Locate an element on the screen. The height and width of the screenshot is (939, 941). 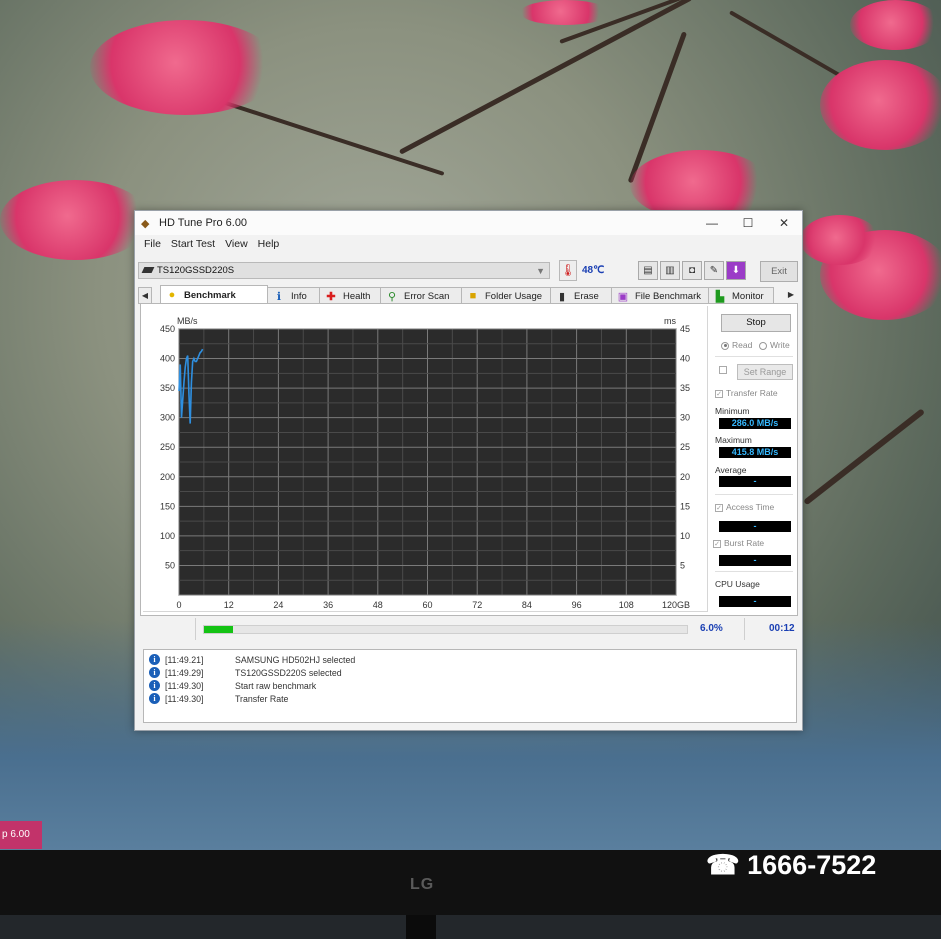
transfer-rate-checkbox: ✓ Transfer Rate is located at coordinates (746, 393).